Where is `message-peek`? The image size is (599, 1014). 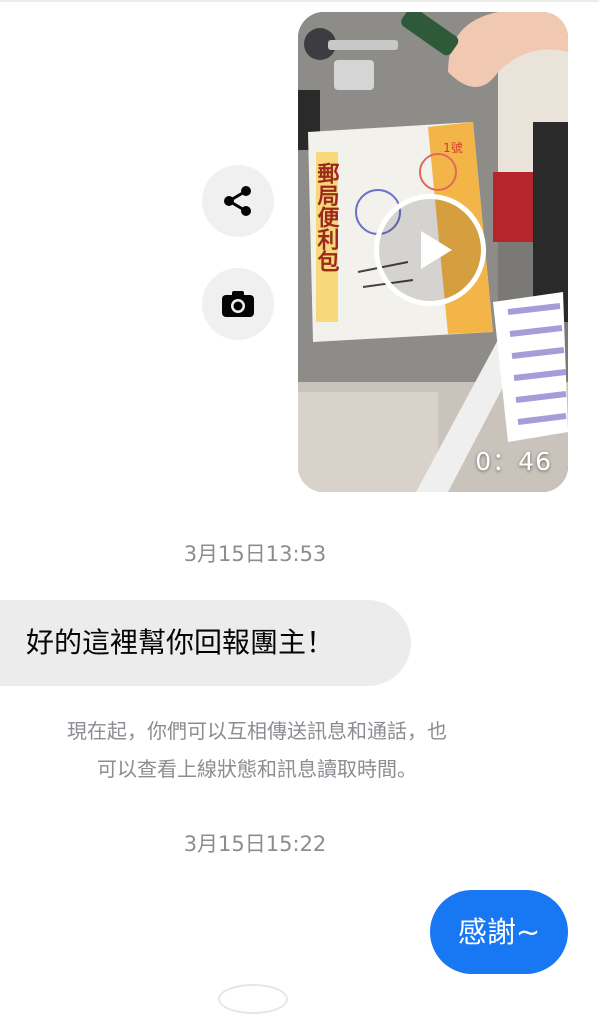
message-peek is located at coordinates (253, 999).